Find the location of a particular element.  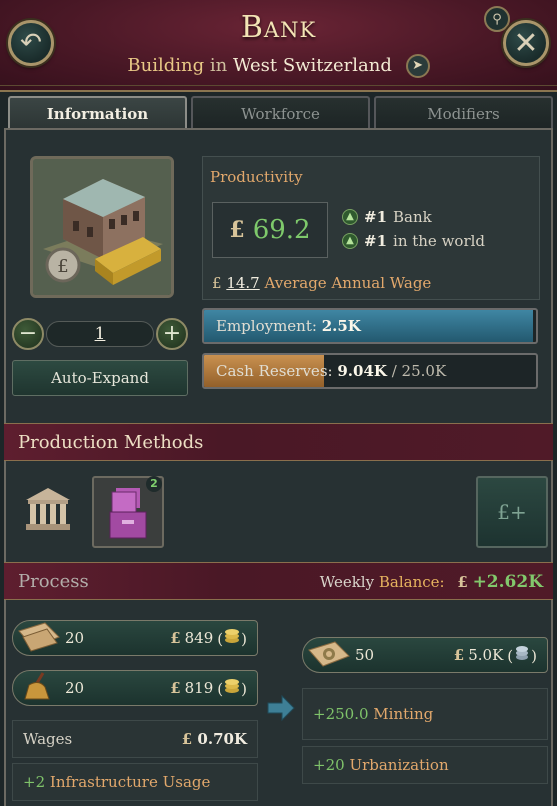

tab-information: Information is located at coordinates (97, 113).